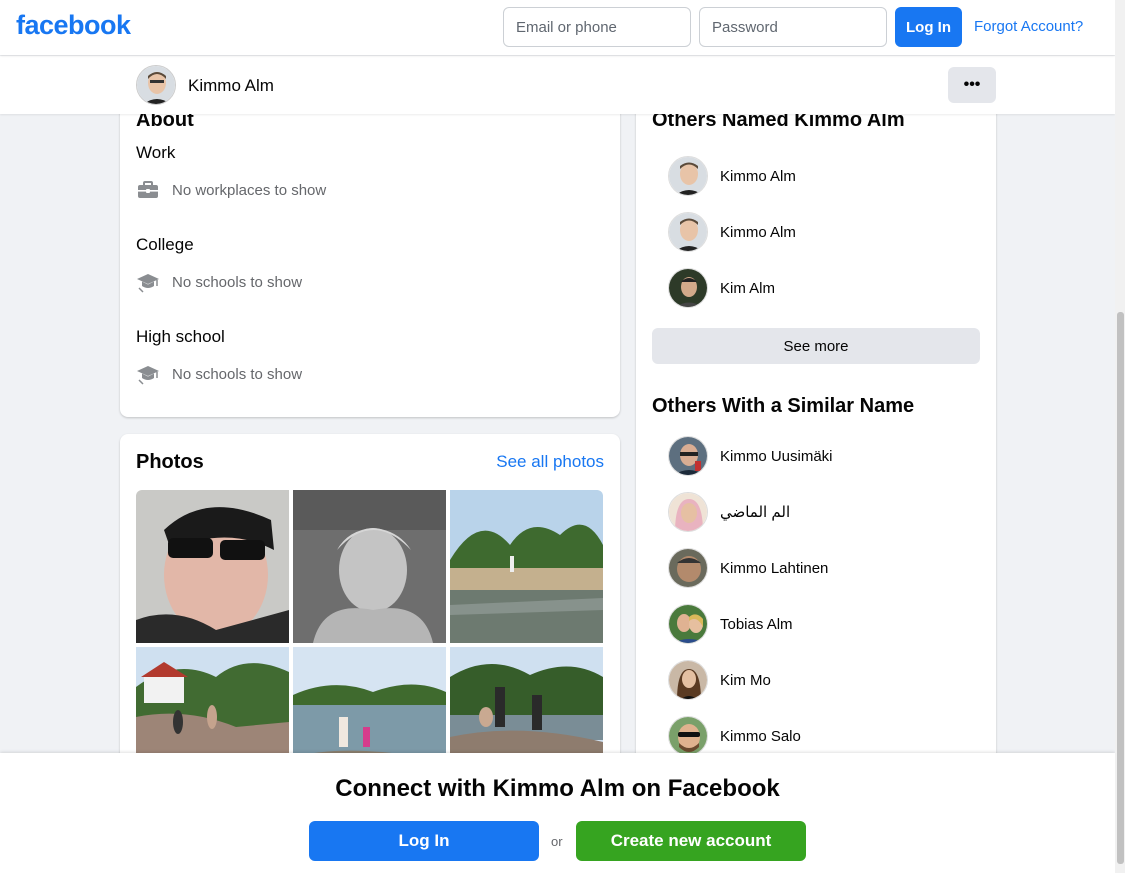 This screenshot has height=873, width=1125. What do you see at coordinates (1028, 26) in the screenshot?
I see `forgot-account-link: Forgot Account?` at bounding box center [1028, 26].